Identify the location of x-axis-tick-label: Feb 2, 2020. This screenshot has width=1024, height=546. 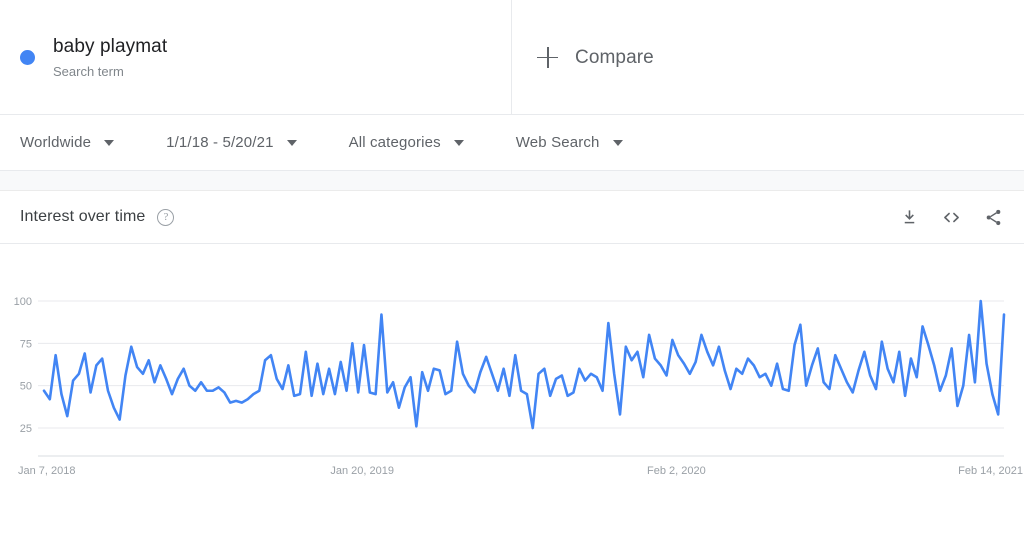
(676, 471).